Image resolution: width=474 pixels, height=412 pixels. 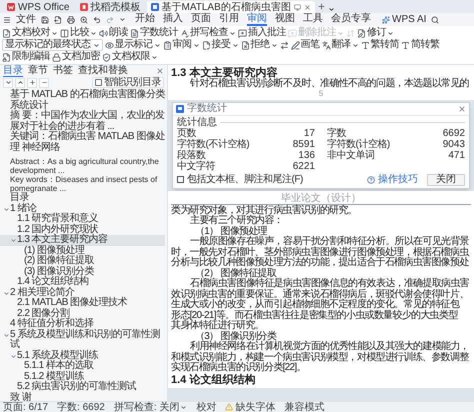 I want to click on ribbon-button: 朗读, so click(x=113, y=33).